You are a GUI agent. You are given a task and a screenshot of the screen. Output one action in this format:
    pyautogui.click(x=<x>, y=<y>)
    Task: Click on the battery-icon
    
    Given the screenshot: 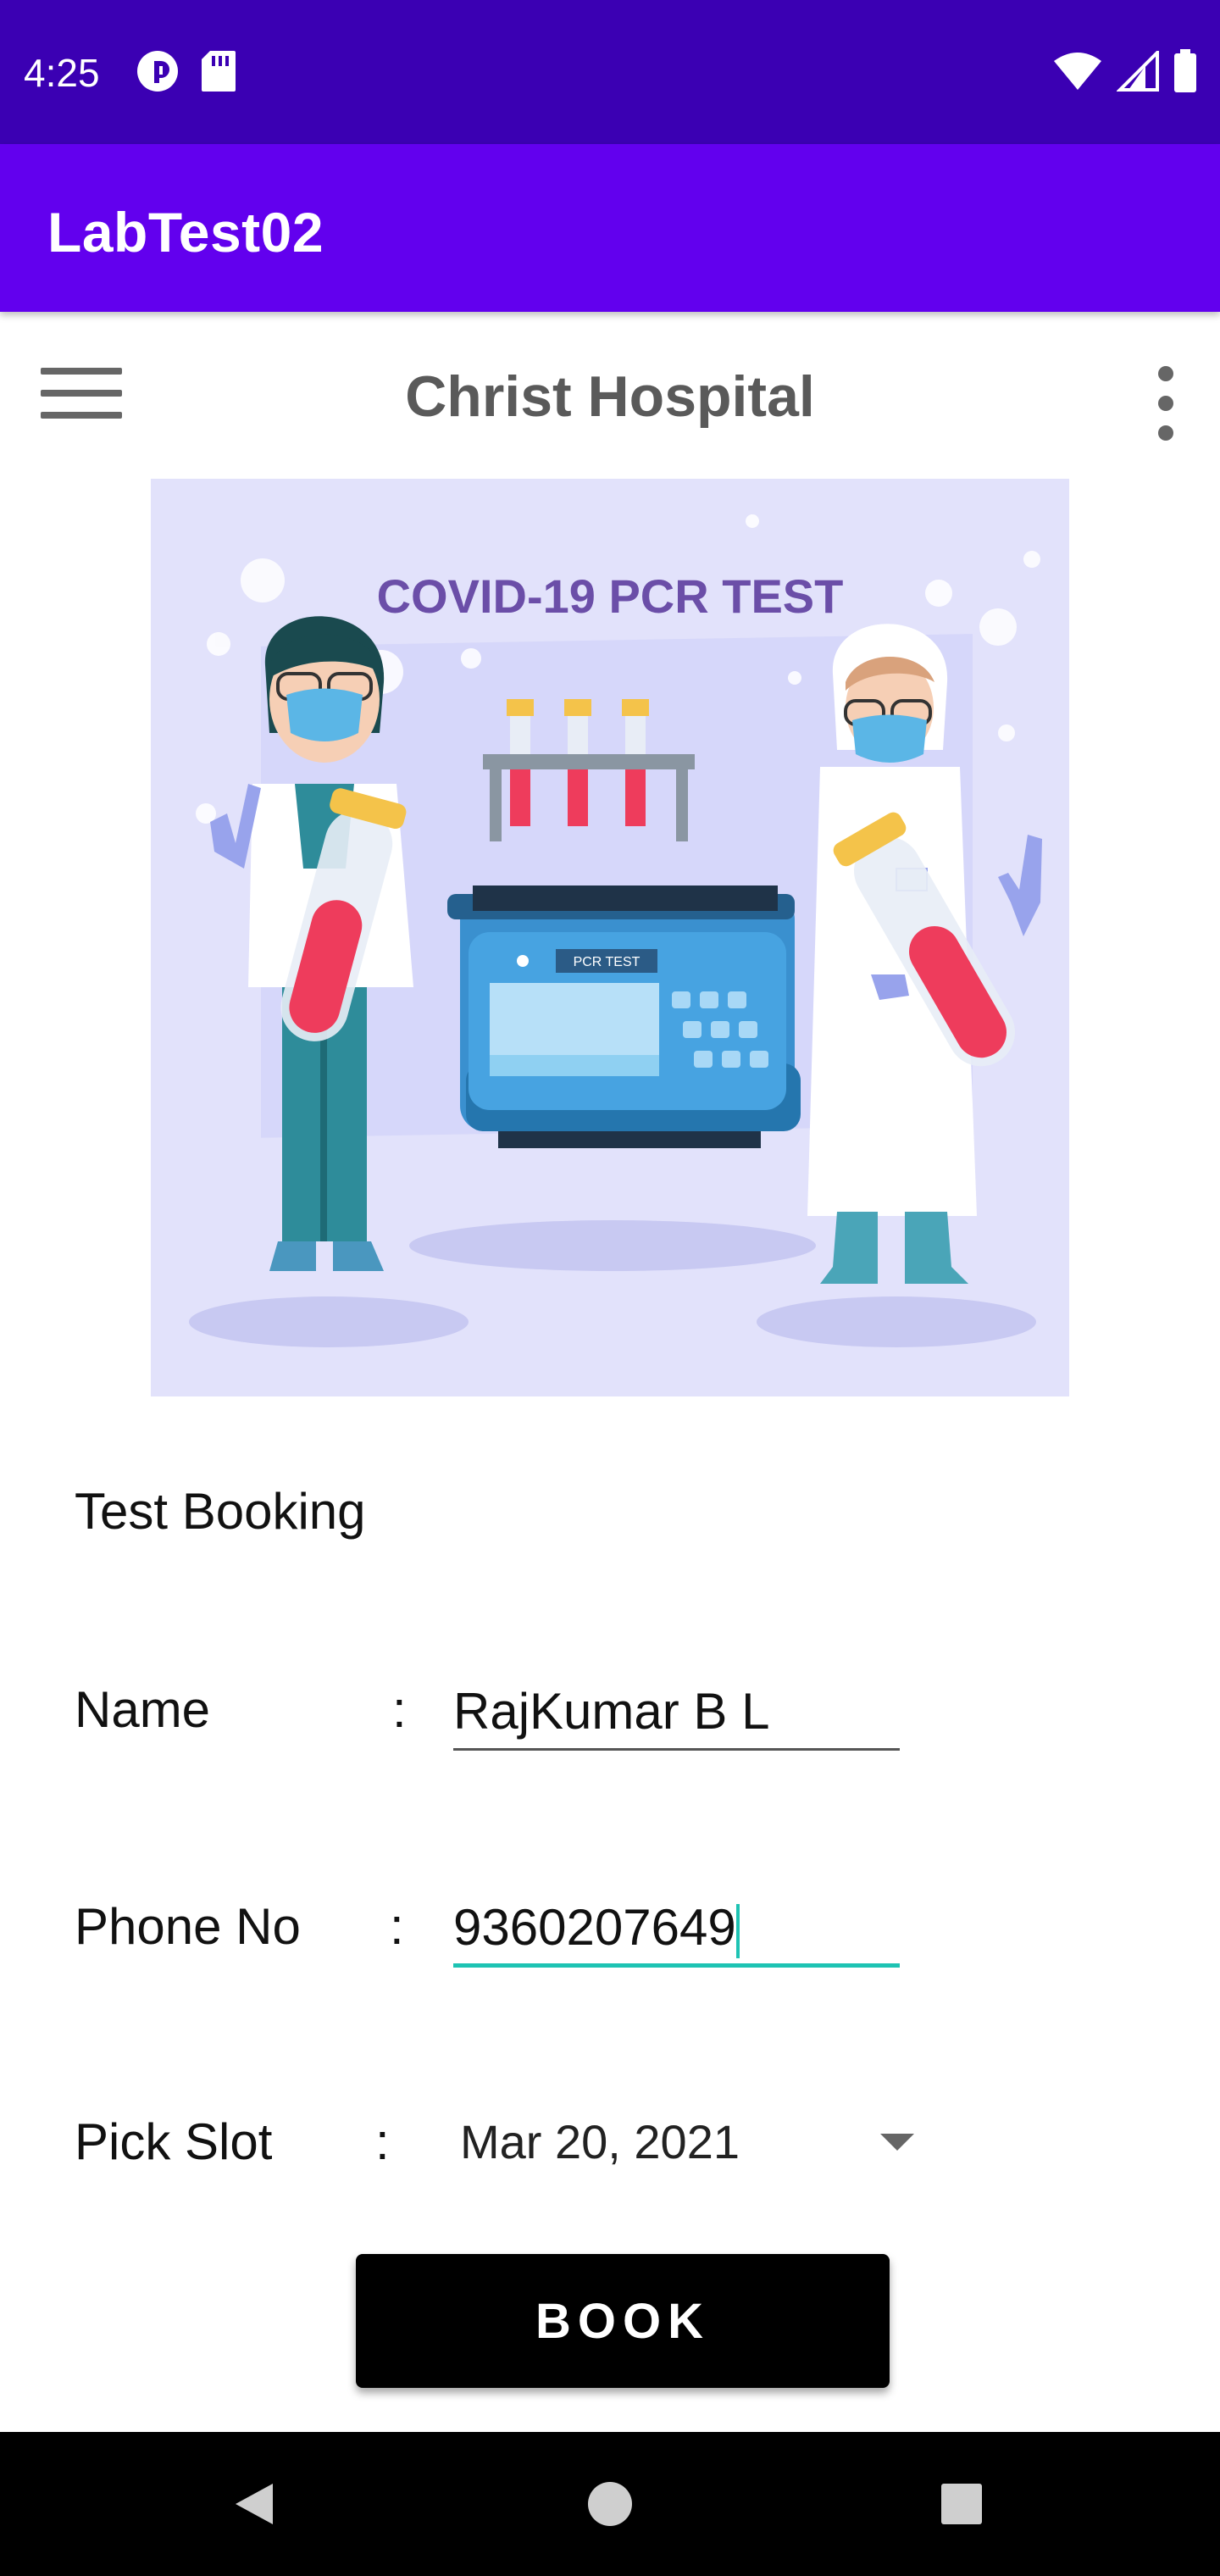 What is the action you would take?
    pyautogui.click(x=1185, y=73)
    